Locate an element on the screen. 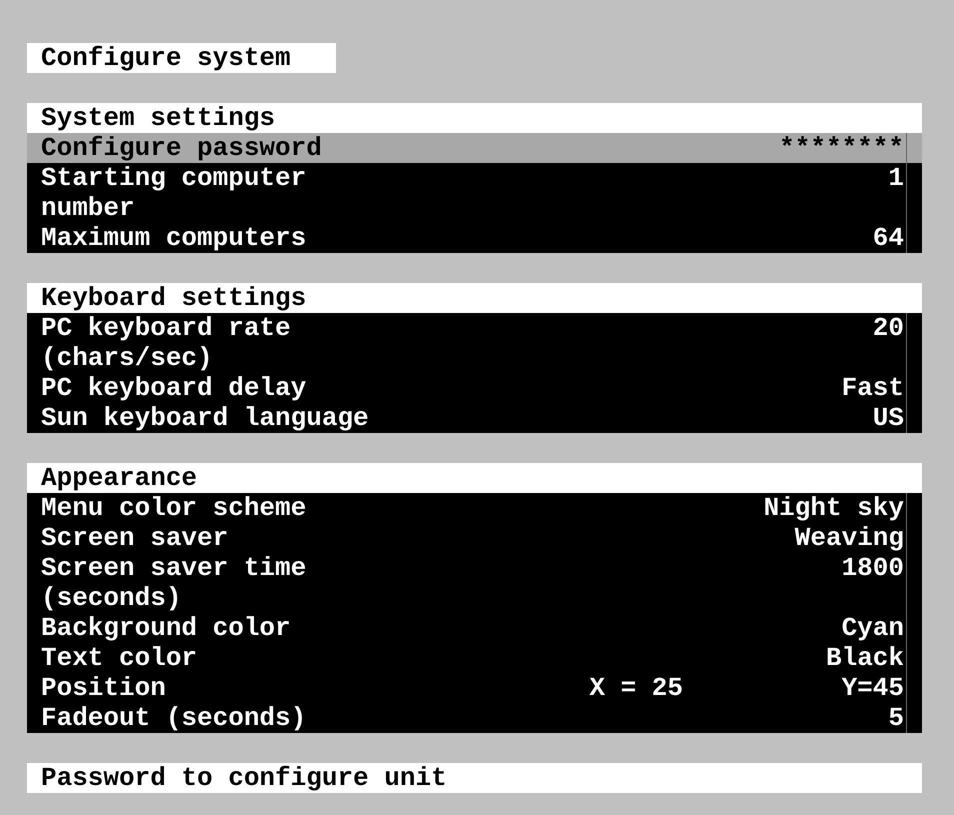 Image resolution: width=954 pixels, height=815 pixels. setting-value: Cyan is located at coordinates (873, 628).